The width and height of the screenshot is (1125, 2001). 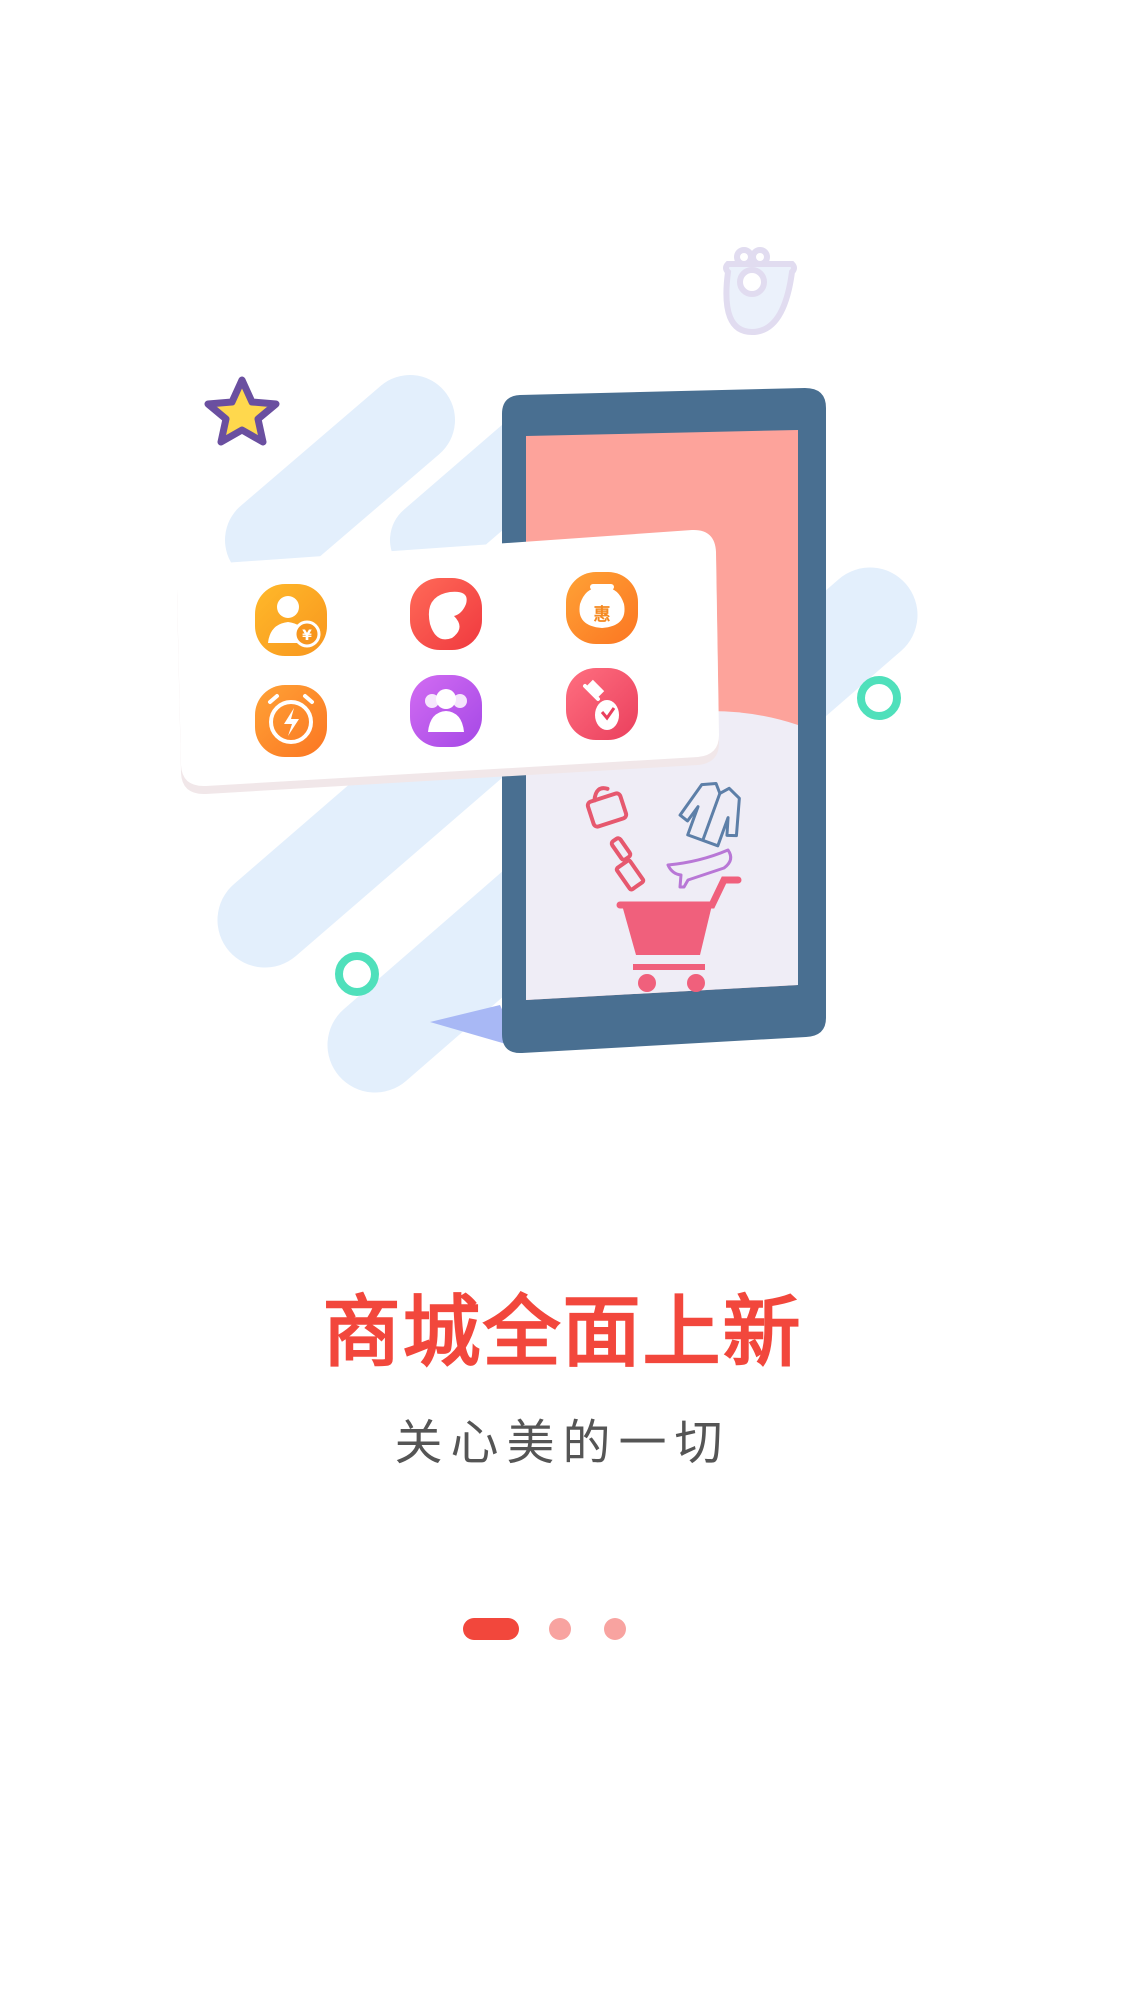 What do you see at coordinates (242, 411) in the screenshot?
I see `star-icon` at bounding box center [242, 411].